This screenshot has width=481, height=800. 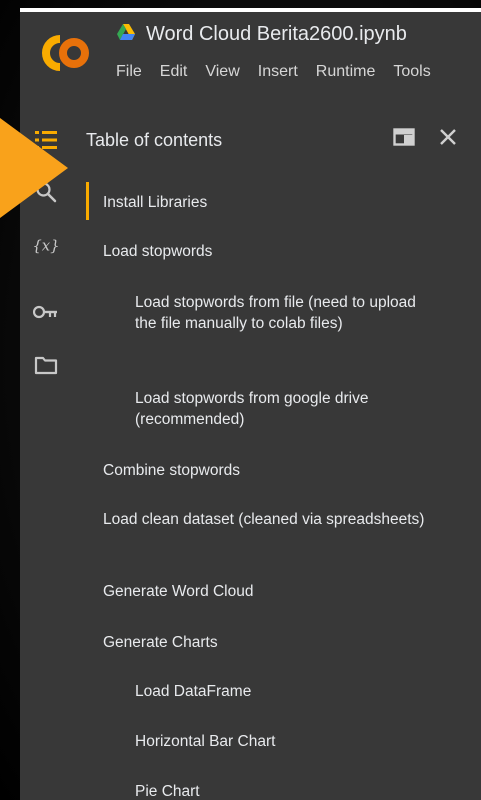 What do you see at coordinates (404, 137) in the screenshot?
I see `open-in-tab-icon` at bounding box center [404, 137].